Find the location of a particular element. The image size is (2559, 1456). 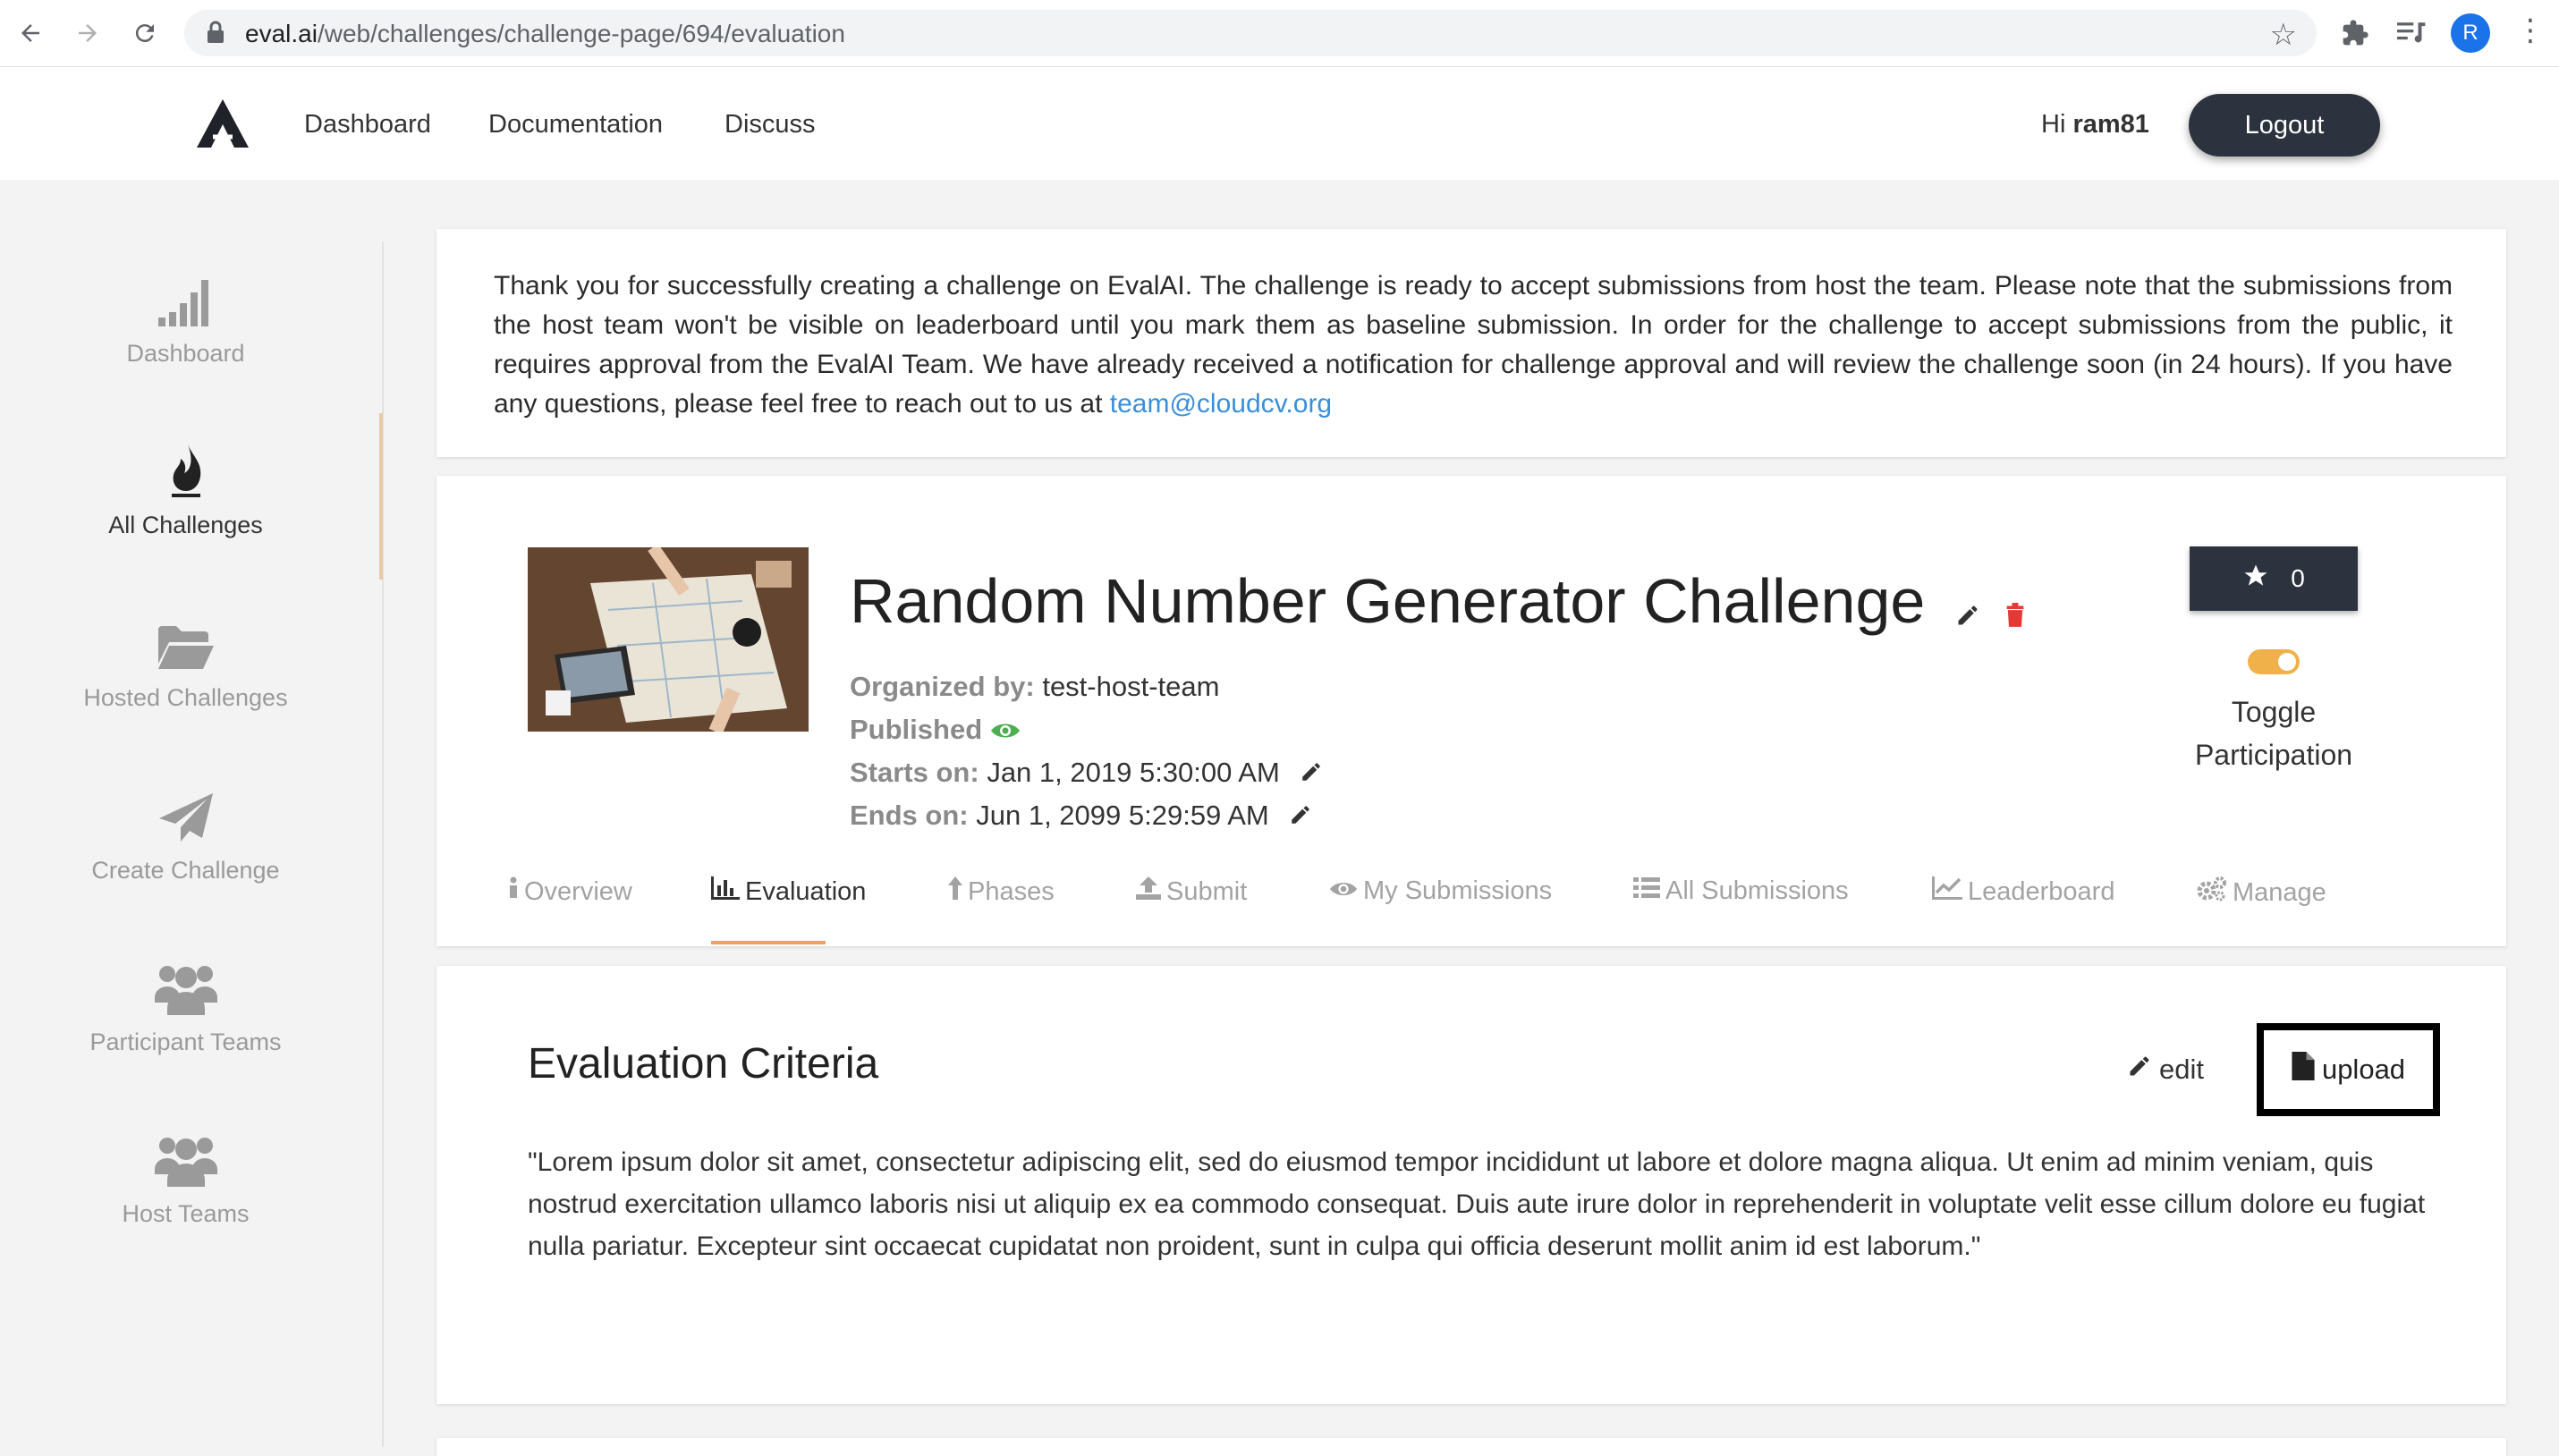

star-count: 0 is located at coordinates (2298, 578).